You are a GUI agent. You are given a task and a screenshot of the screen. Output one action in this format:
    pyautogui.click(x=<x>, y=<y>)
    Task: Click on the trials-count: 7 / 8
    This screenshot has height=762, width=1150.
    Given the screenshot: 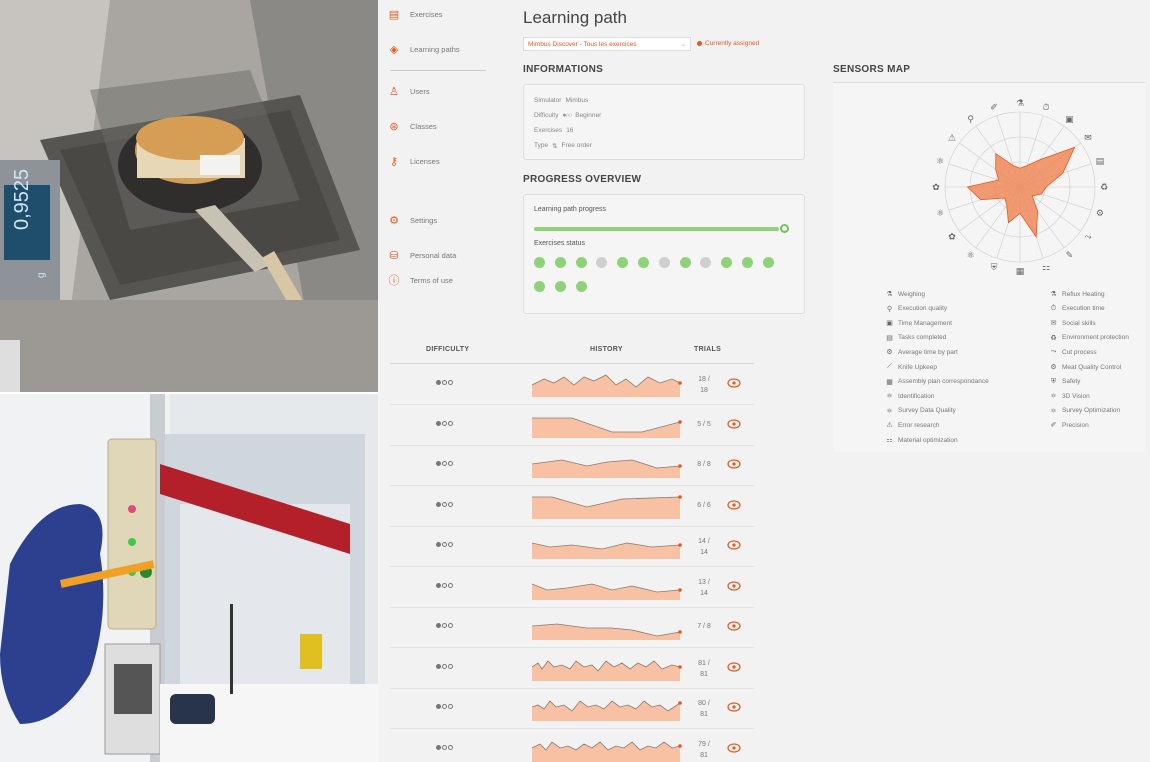 What is the action you would take?
    pyautogui.click(x=704, y=626)
    